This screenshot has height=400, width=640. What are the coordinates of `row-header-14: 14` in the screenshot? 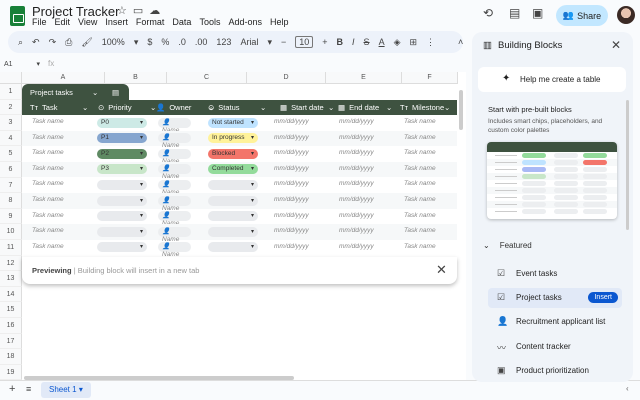 It's located at (11, 294).